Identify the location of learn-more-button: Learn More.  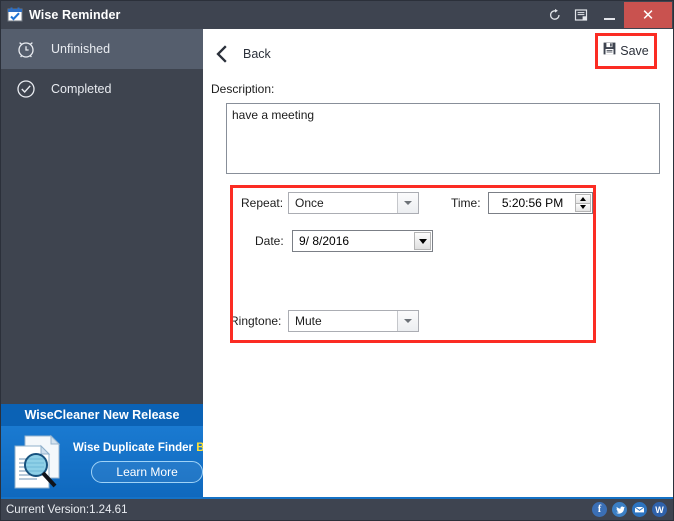
(147, 472).